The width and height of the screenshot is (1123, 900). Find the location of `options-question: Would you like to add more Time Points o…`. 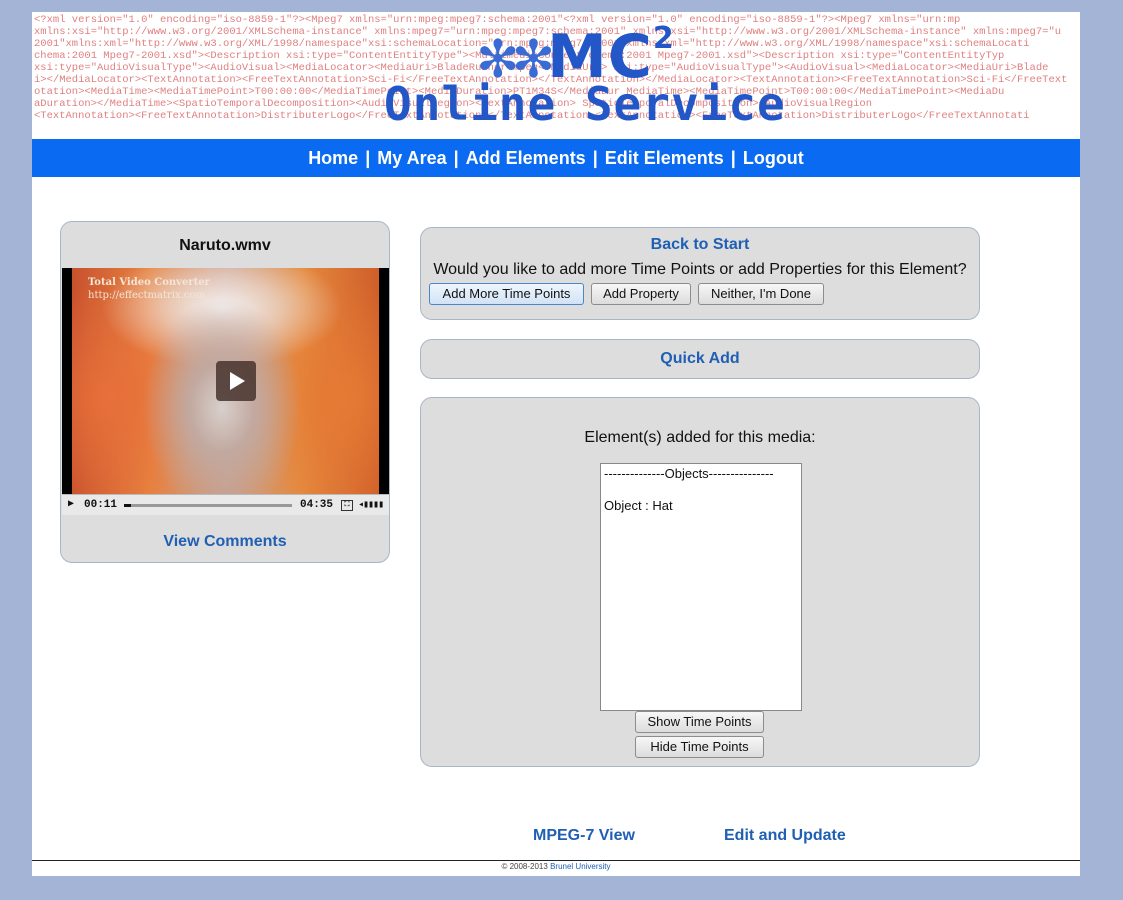

options-question: Would you like to add more Time Points o… is located at coordinates (700, 269).